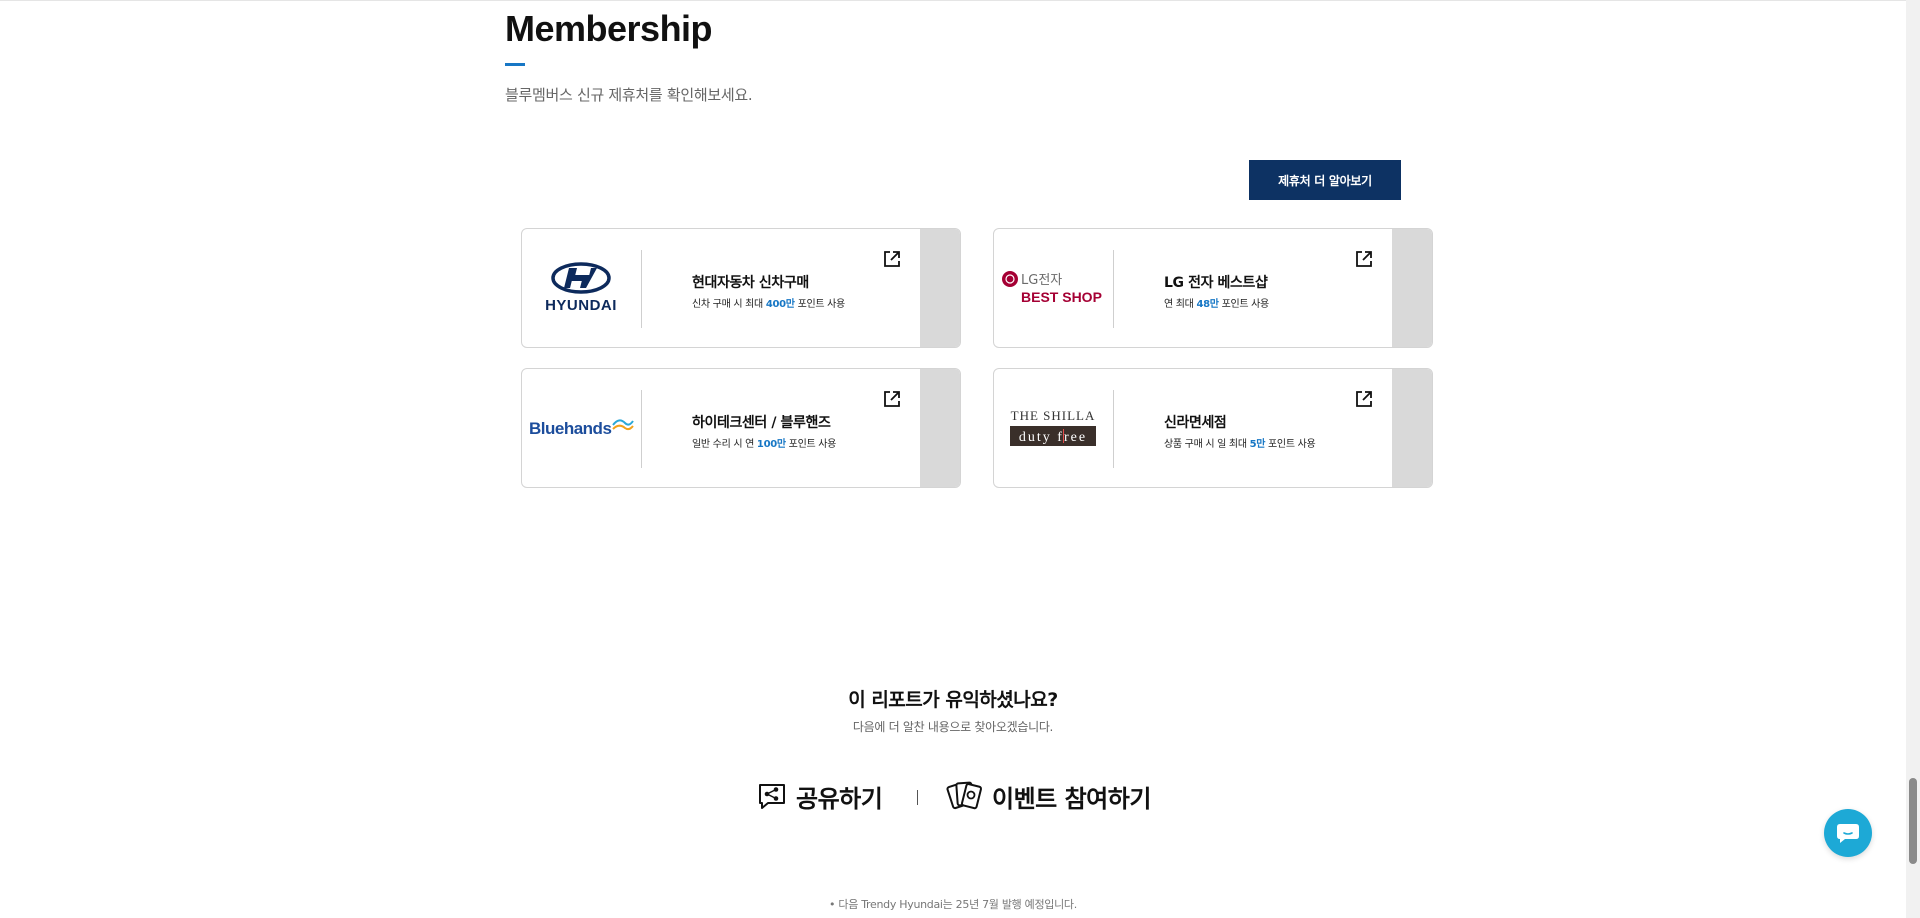 This screenshot has height=918, width=1920. I want to click on partner-title: 하이테크센터 / 블루핸즈, so click(761, 423).